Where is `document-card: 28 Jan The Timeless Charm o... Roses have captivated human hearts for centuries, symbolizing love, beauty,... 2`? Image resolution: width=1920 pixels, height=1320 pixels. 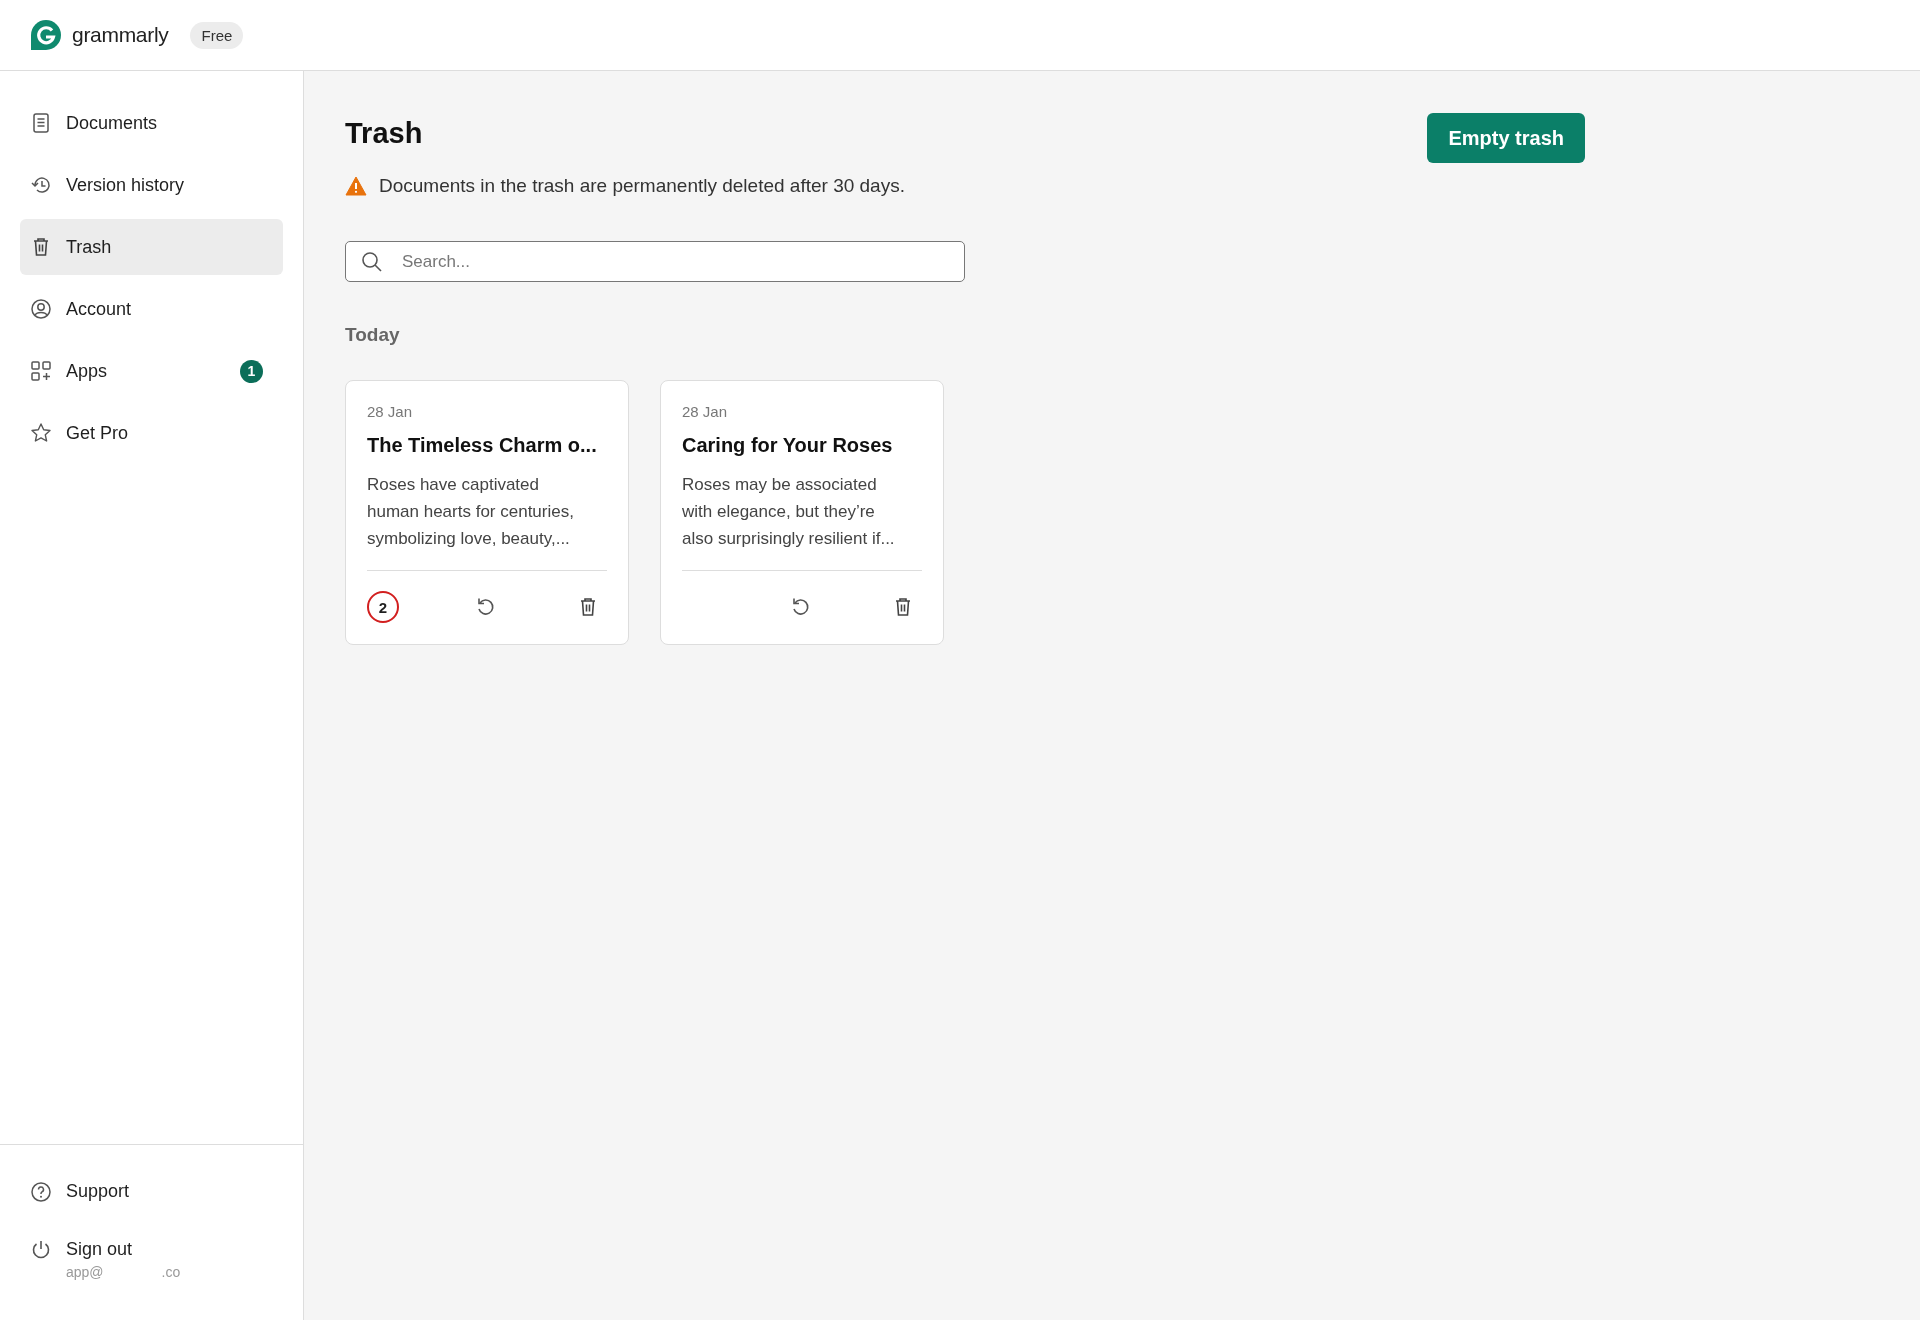
document-card: 28 Jan The Timeless Charm o... Roses have captivated human hearts for centuries, symbolizing love, beauty,... 2 is located at coordinates (487, 512).